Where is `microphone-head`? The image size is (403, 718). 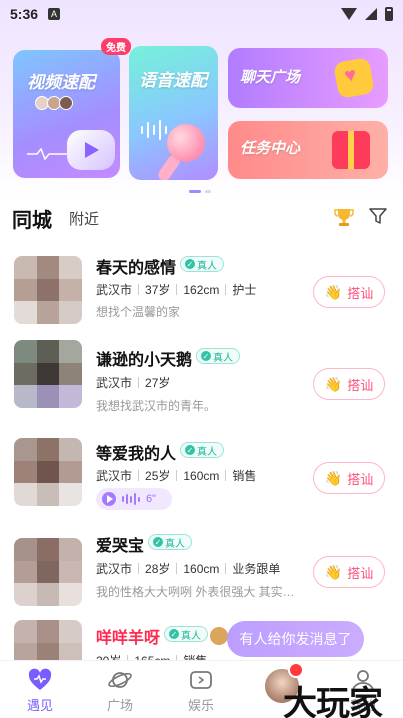 microphone-head is located at coordinates (186, 143).